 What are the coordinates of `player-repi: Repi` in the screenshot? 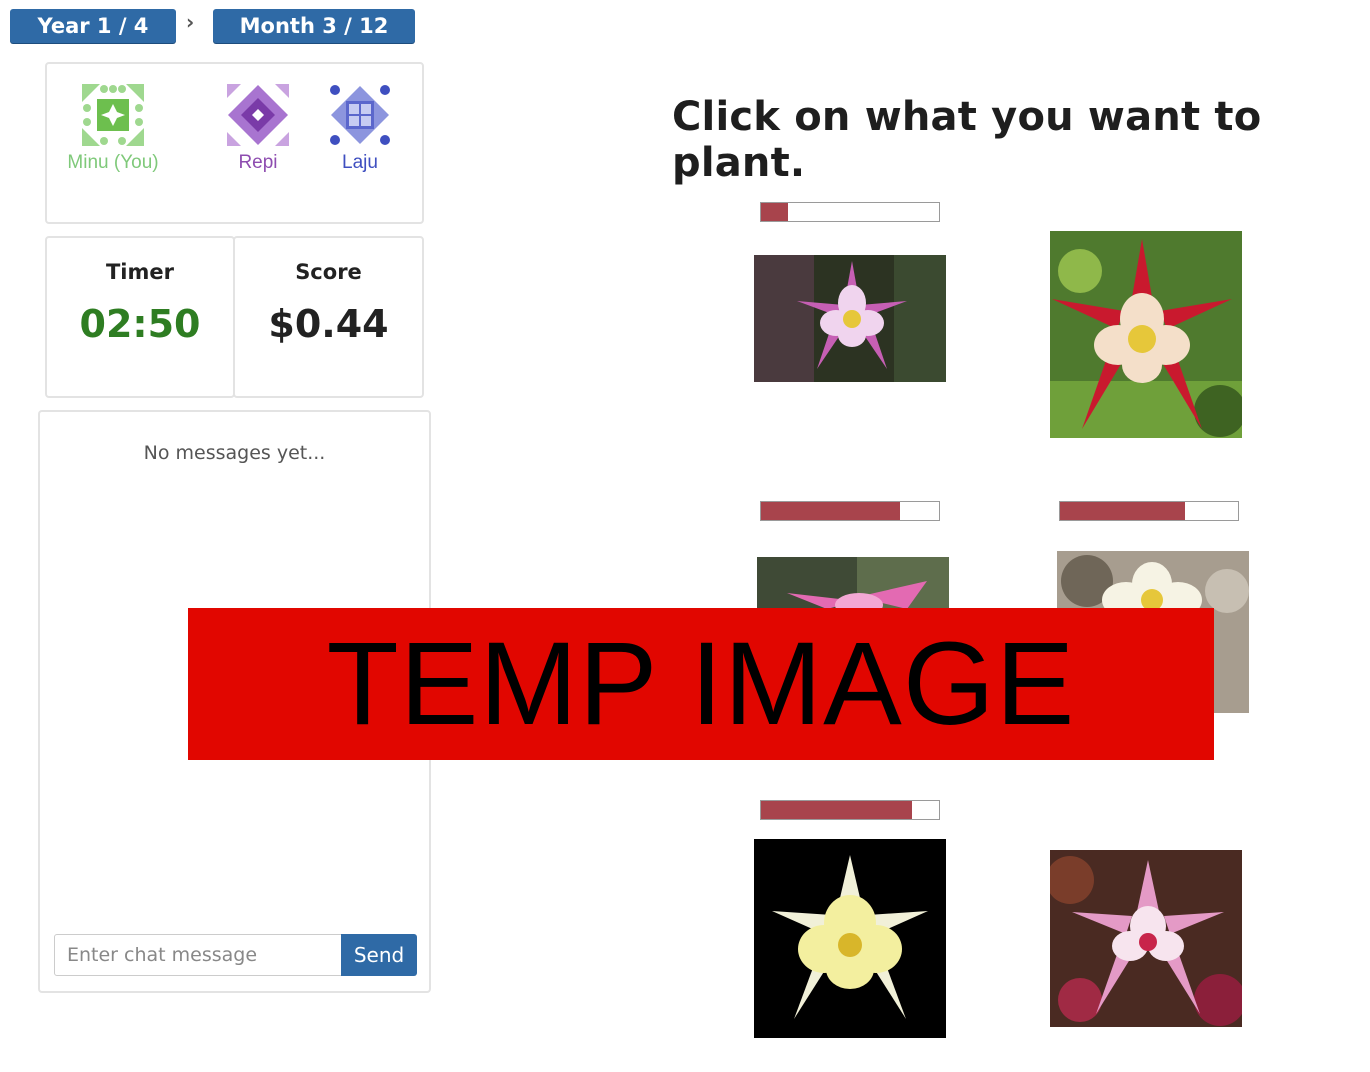 It's located at (258, 129).